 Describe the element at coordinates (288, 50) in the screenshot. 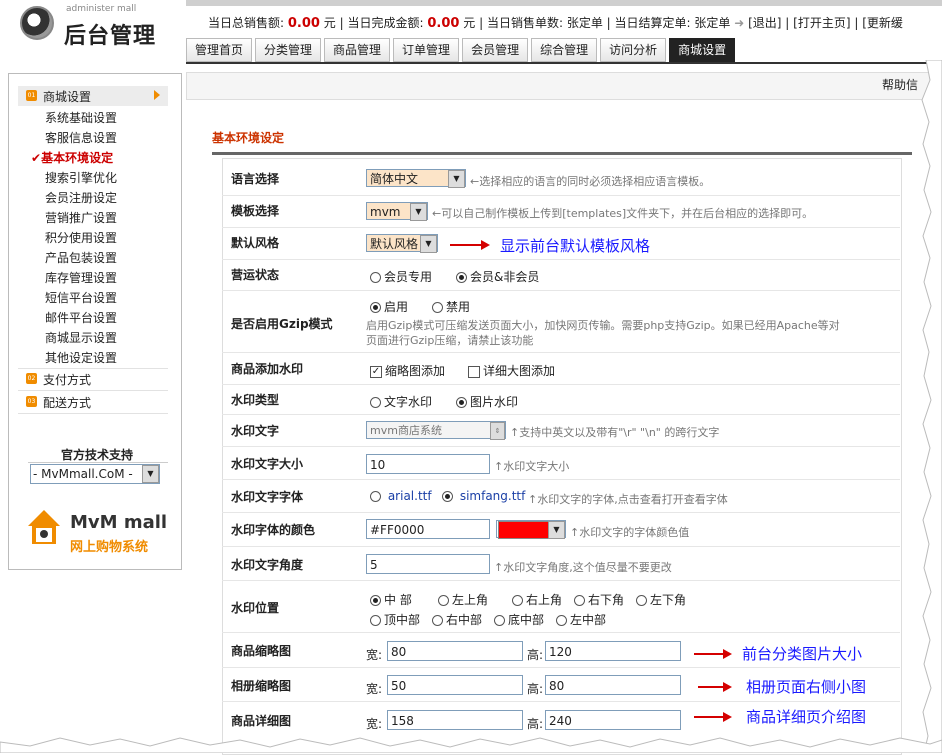

I see `tab-category: 分类管理` at that location.